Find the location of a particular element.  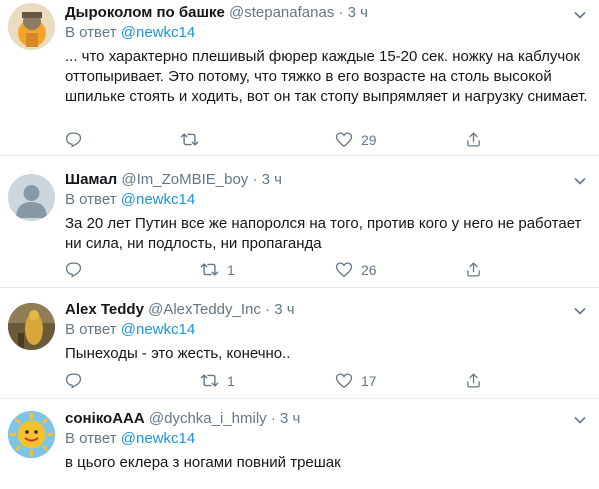

author-handle: @stepanafanas is located at coordinates (281, 12).